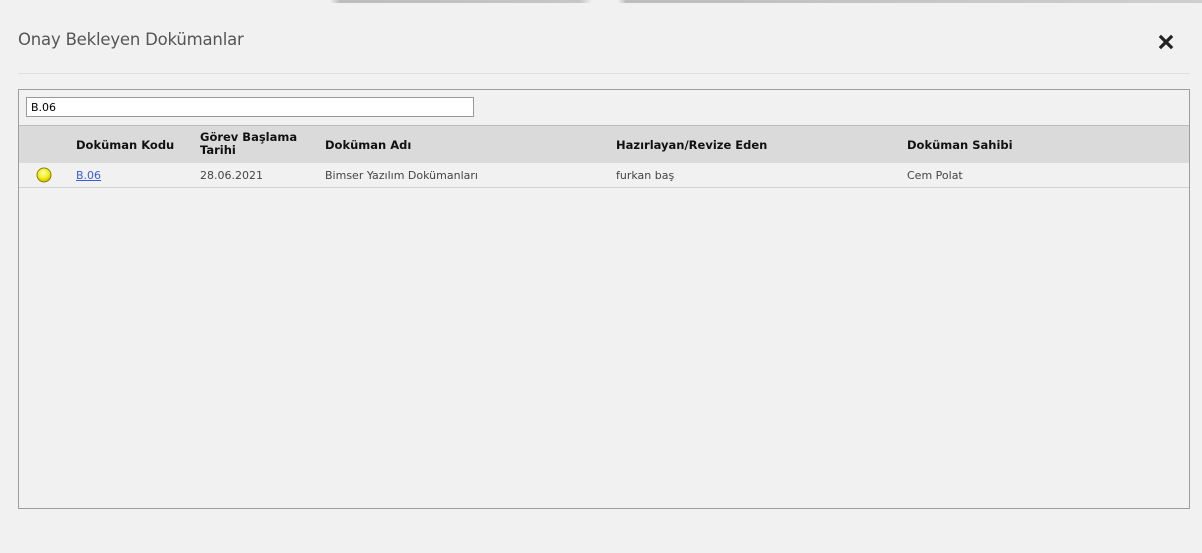 The height and width of the screenshot is (553, 1202). What do you see at coordinates (401, 175) in the screenshot?
I see `document-name-cell: Bimser Yazılım Dokümanları` at bounding box center [401, 175].